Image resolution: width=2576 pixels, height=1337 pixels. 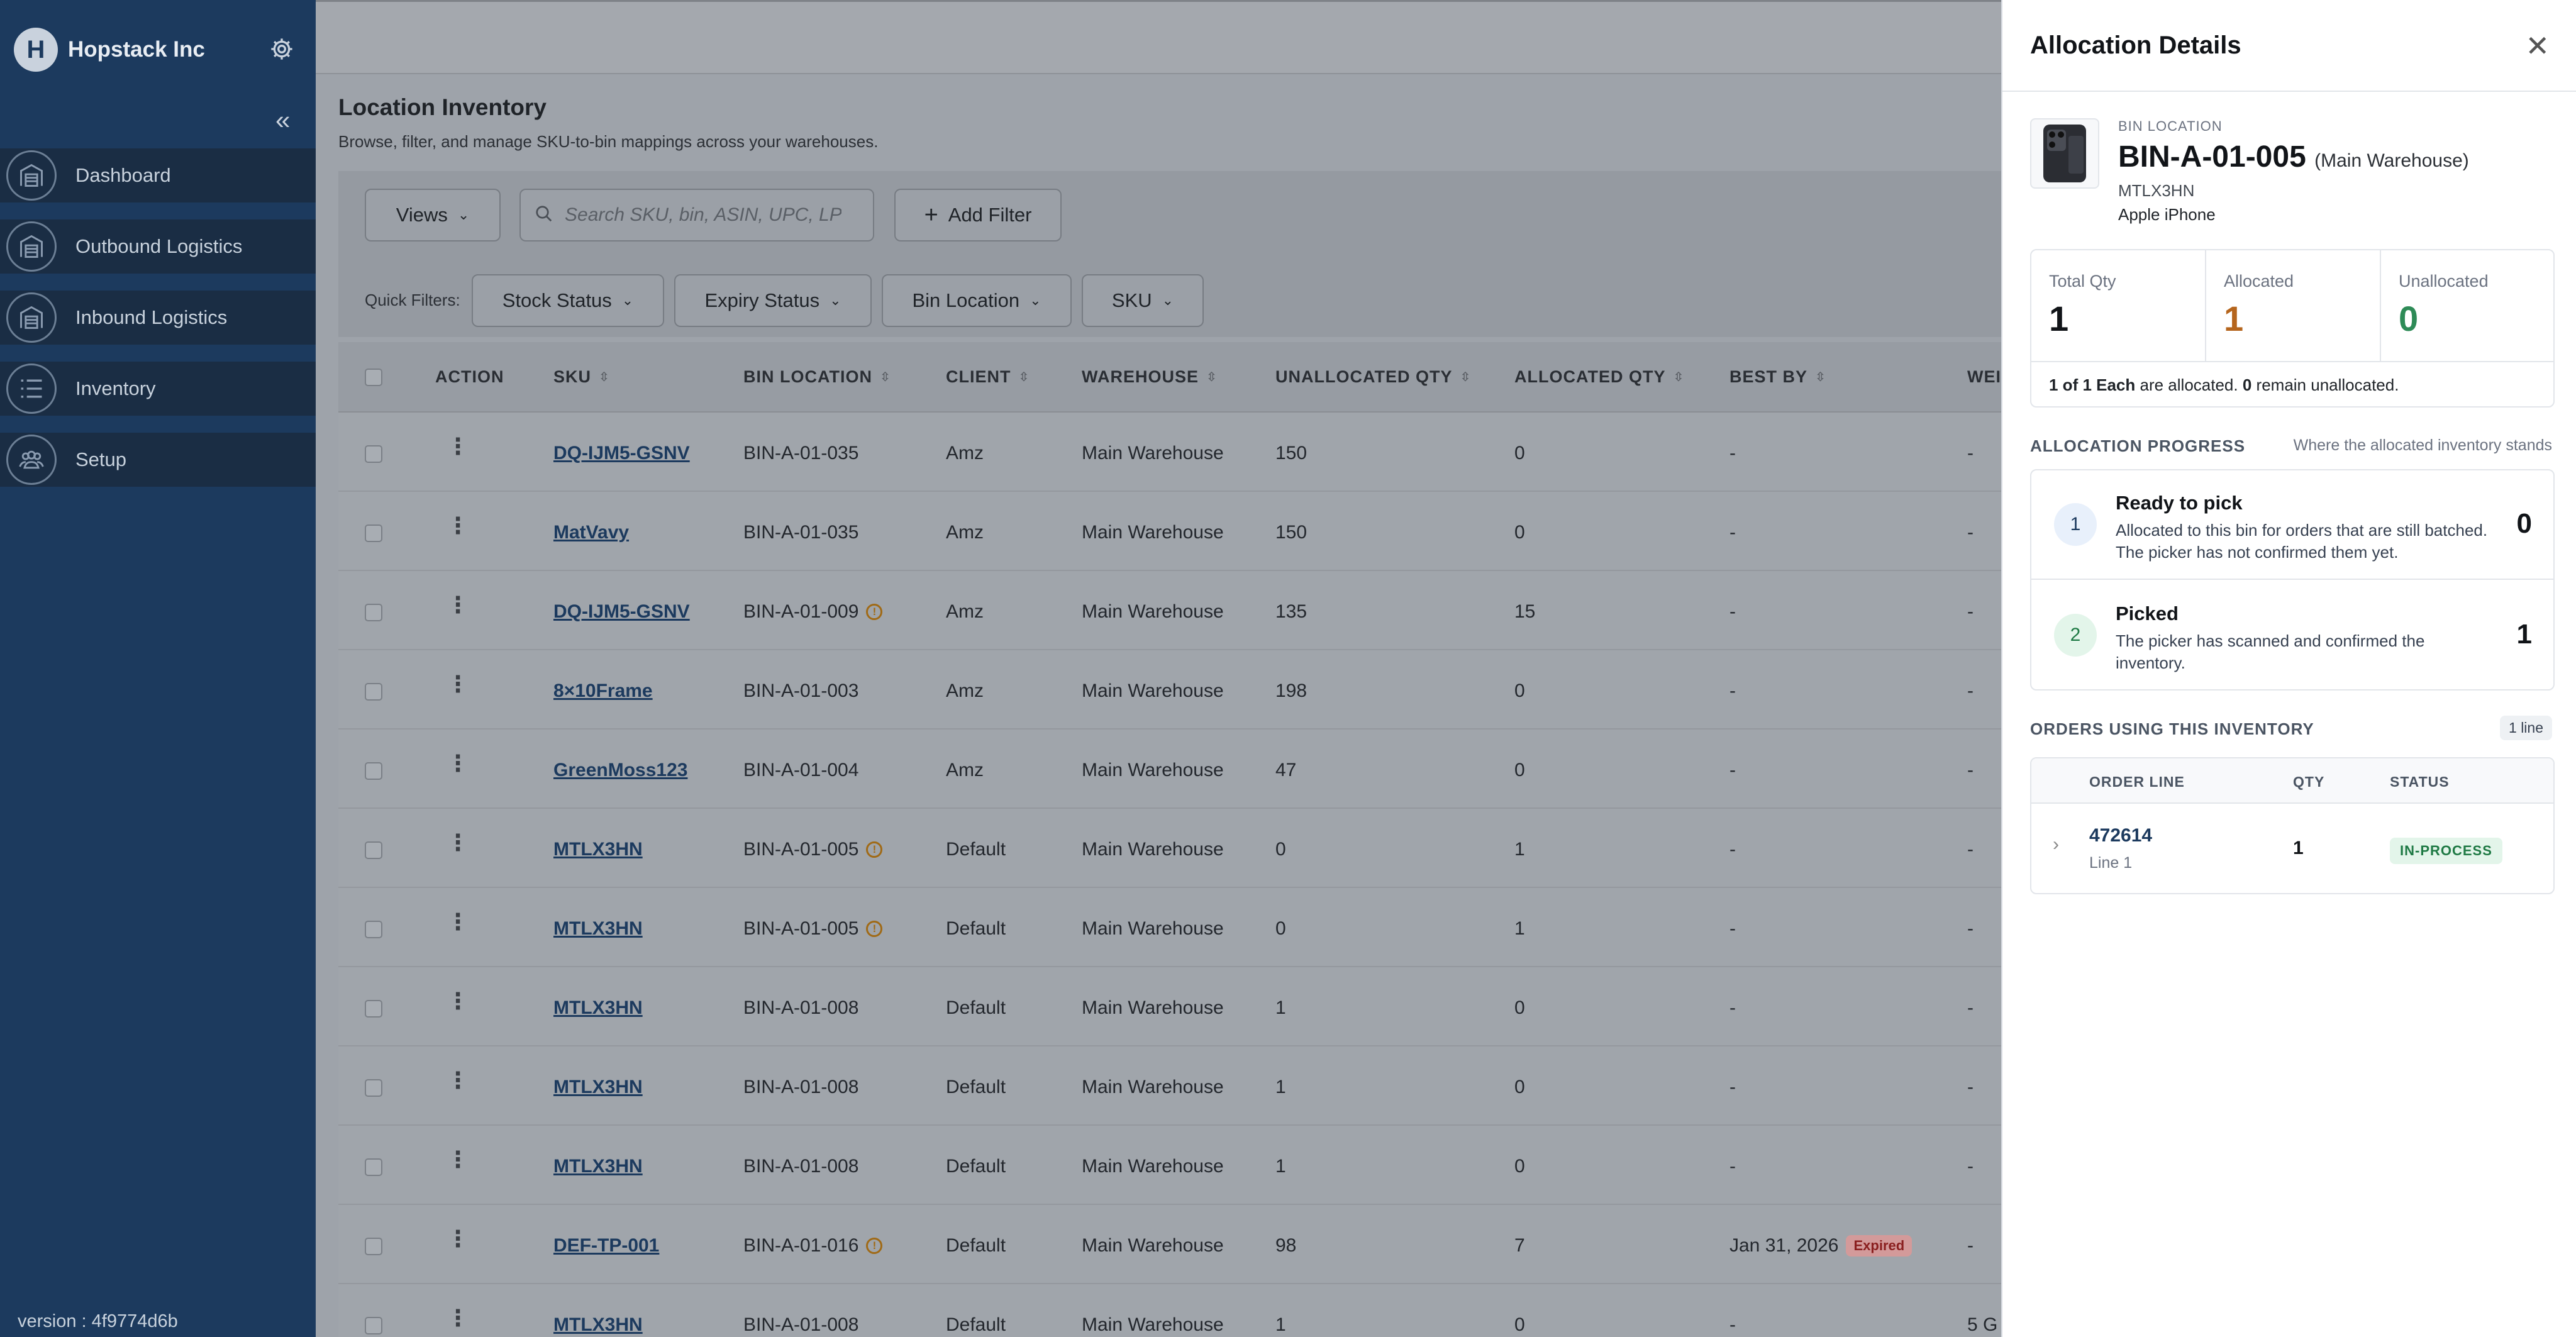 I want to click on chevron-down-icon: ⌄, so click(x=835, y=300).